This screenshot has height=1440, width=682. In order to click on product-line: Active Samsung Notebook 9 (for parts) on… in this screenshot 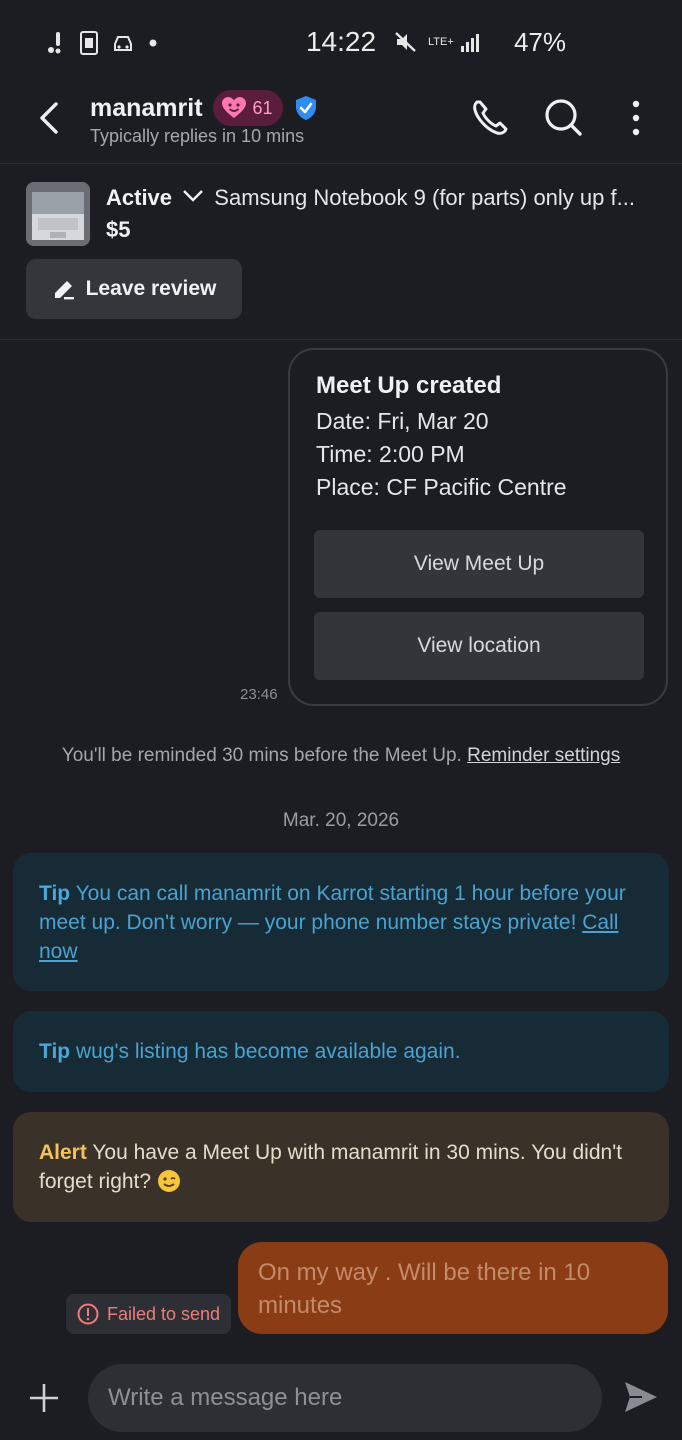, I will do `click(379, 198)`.